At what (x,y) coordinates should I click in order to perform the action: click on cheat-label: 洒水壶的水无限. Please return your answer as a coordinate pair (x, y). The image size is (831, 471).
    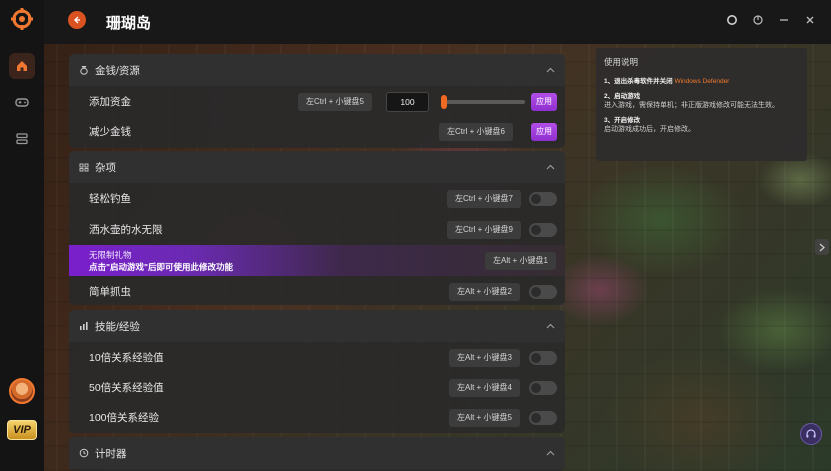
    Looking at the image, I should click on (126, 230).